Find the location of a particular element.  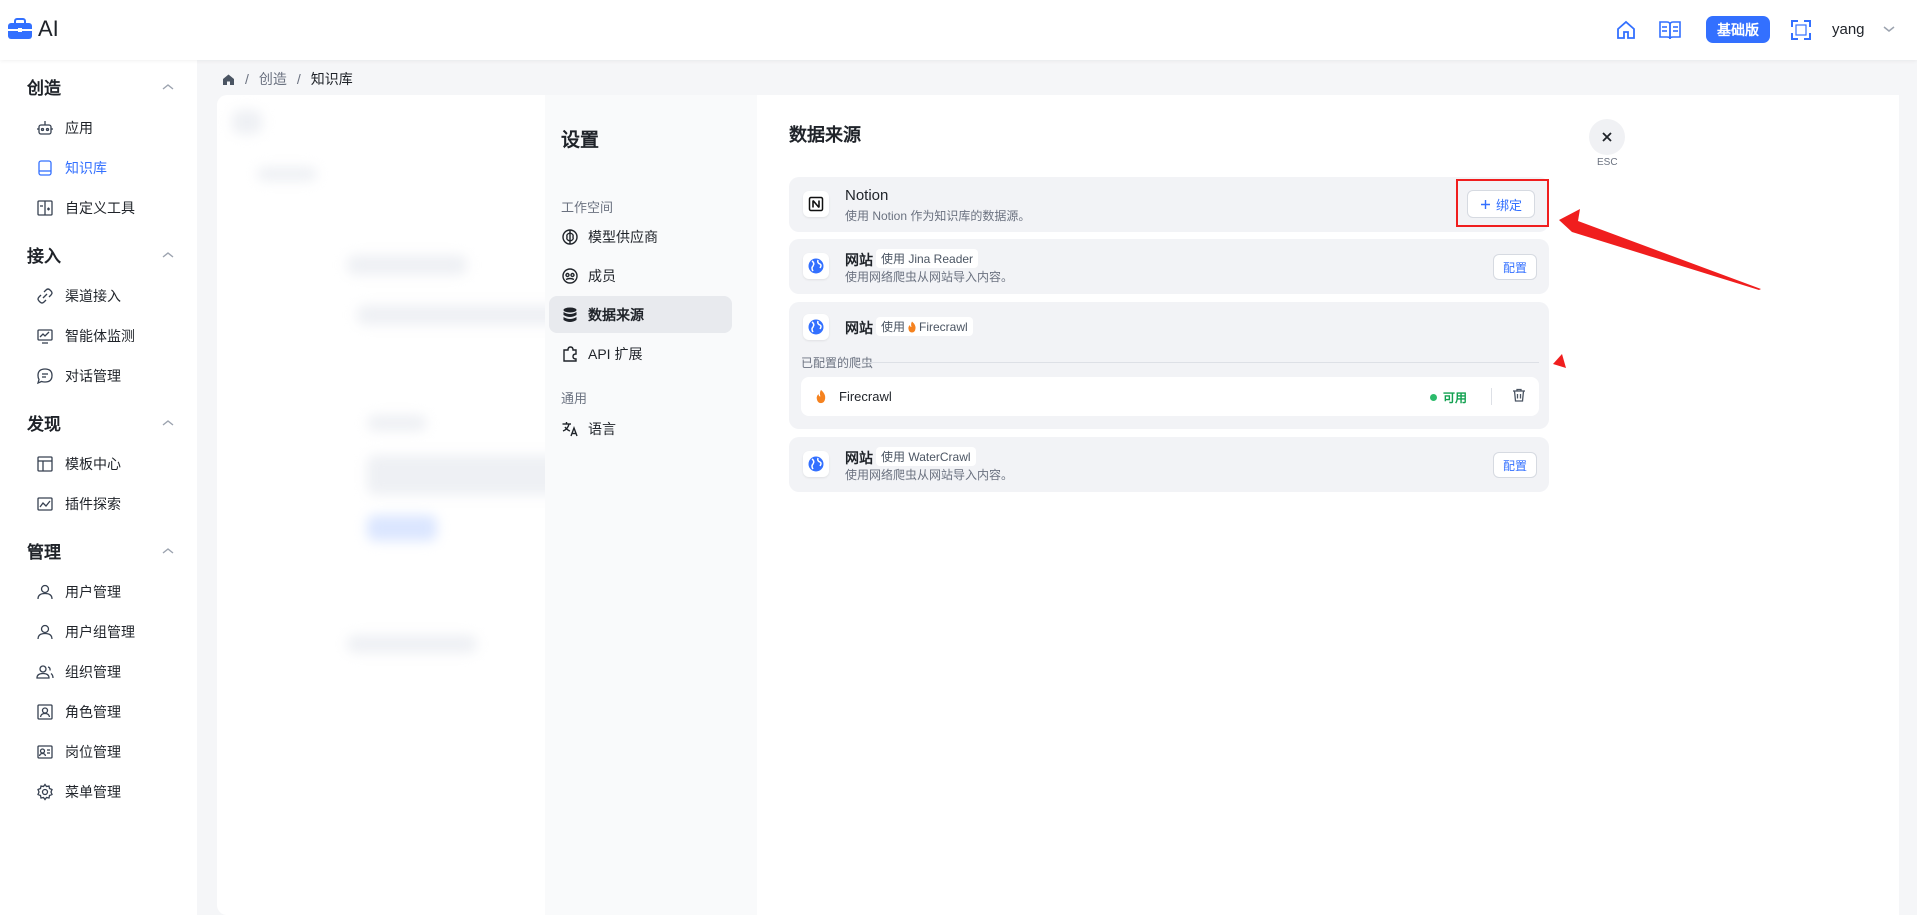

watercrawl-desc: 使用网络爬虫从网站导入内容。 is located at coordinates (929, 475).